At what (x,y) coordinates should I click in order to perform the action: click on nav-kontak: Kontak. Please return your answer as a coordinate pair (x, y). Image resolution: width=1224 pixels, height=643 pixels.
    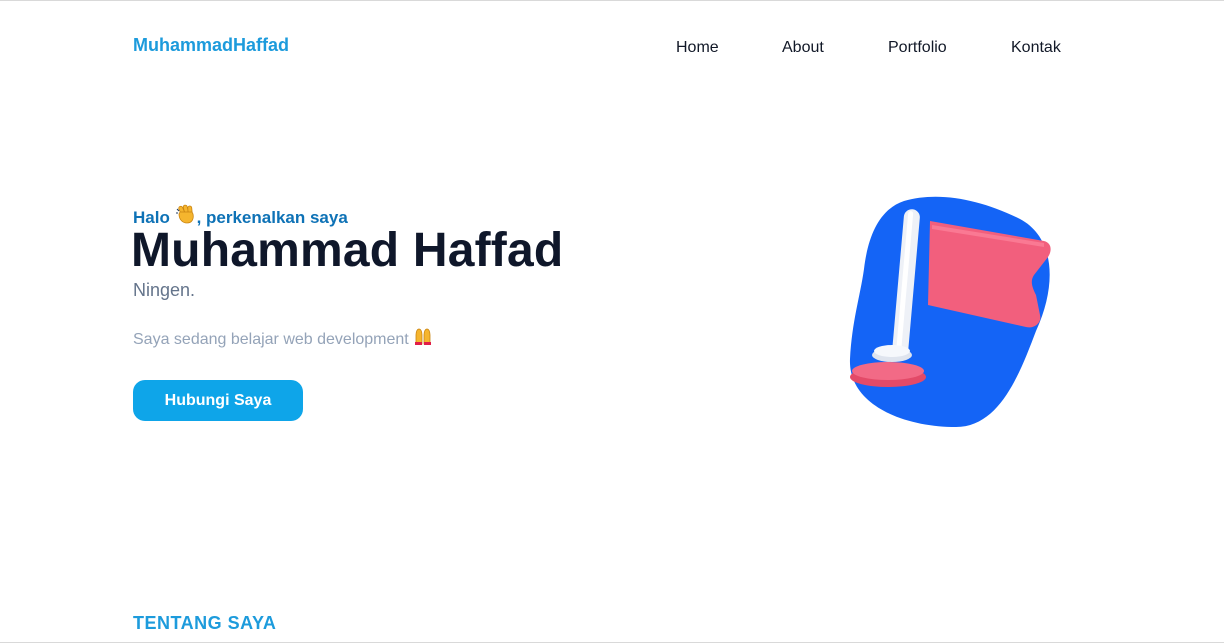
    Looking at the image, I should click on (1036, 48).